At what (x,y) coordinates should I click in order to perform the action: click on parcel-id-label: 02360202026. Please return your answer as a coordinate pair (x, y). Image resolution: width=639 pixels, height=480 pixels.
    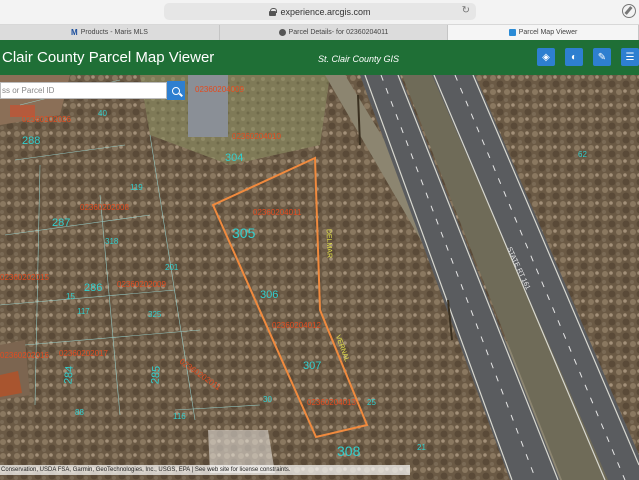
    Looking at the image, I should click on (46, 119).